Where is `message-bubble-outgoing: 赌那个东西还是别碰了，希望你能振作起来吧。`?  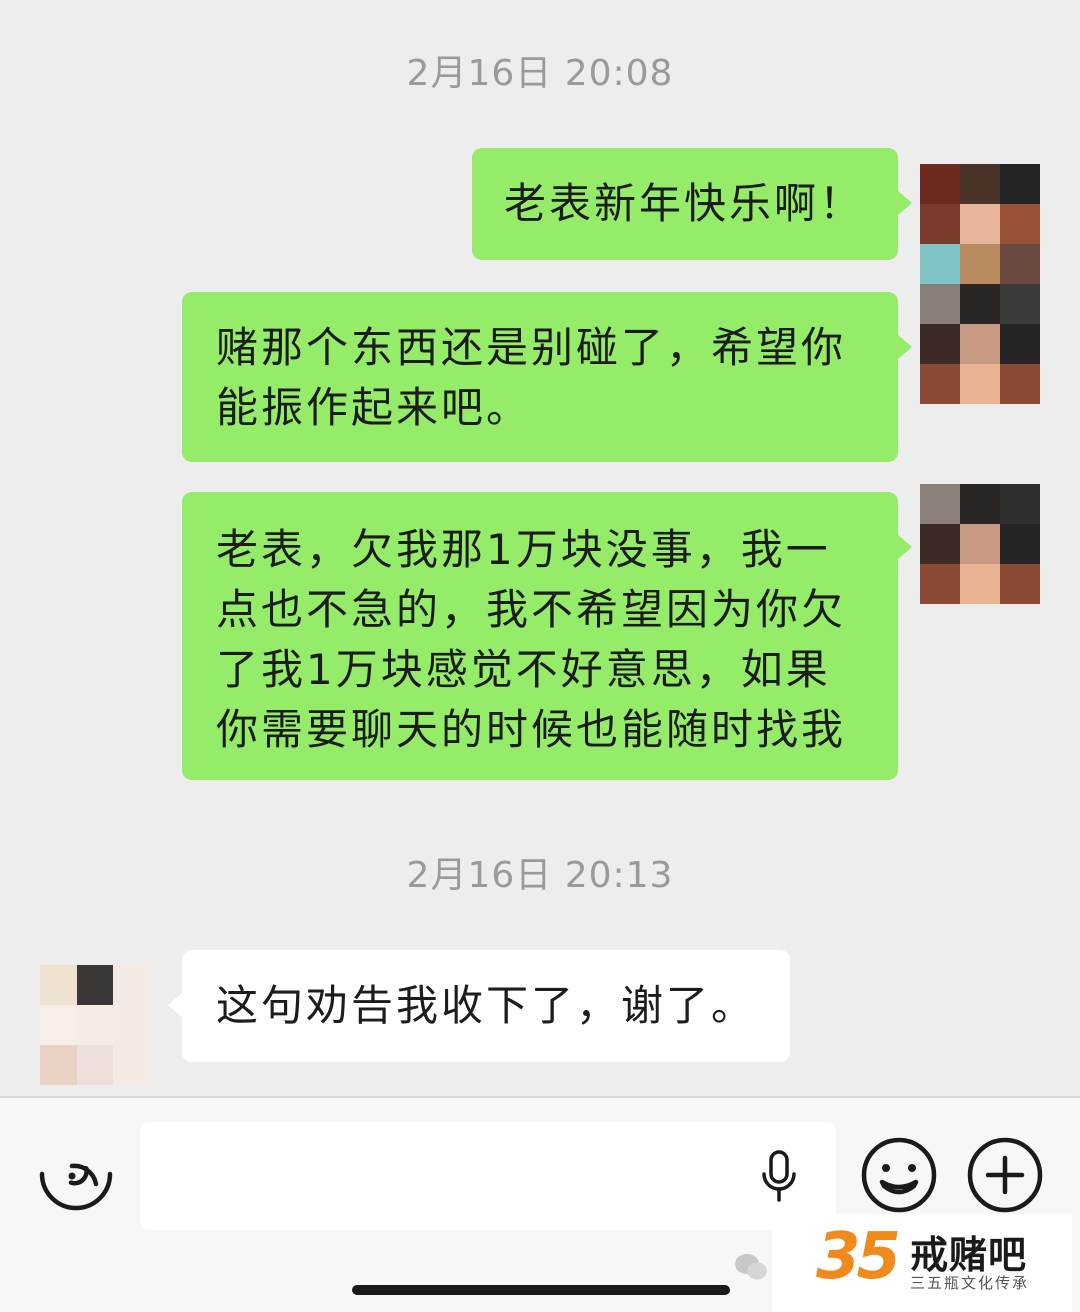 message-bubble-outgoing: 赌那个东西还是别碰了，希望你能振作起来吧。 is located at coordinates (547, 377).